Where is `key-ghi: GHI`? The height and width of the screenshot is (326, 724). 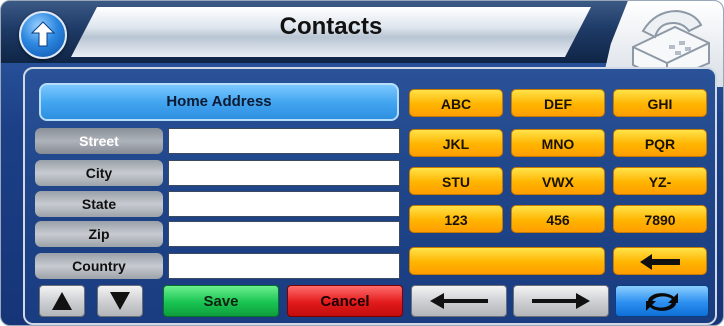
key-ghi: GHI is located at coordinates (660, 103).